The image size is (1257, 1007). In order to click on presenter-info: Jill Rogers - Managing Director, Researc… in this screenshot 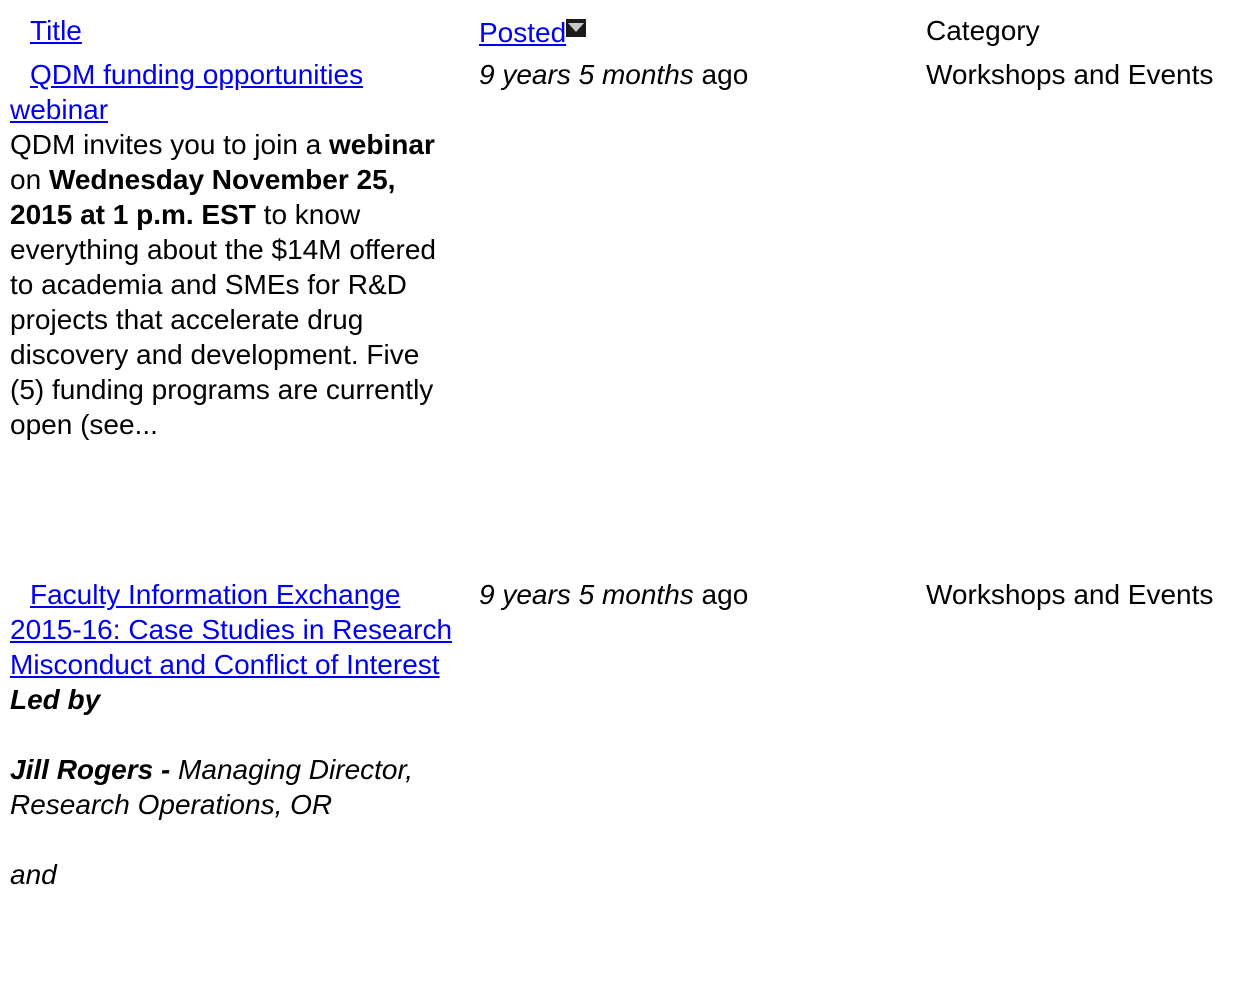, I will do `click(212, 787)`.